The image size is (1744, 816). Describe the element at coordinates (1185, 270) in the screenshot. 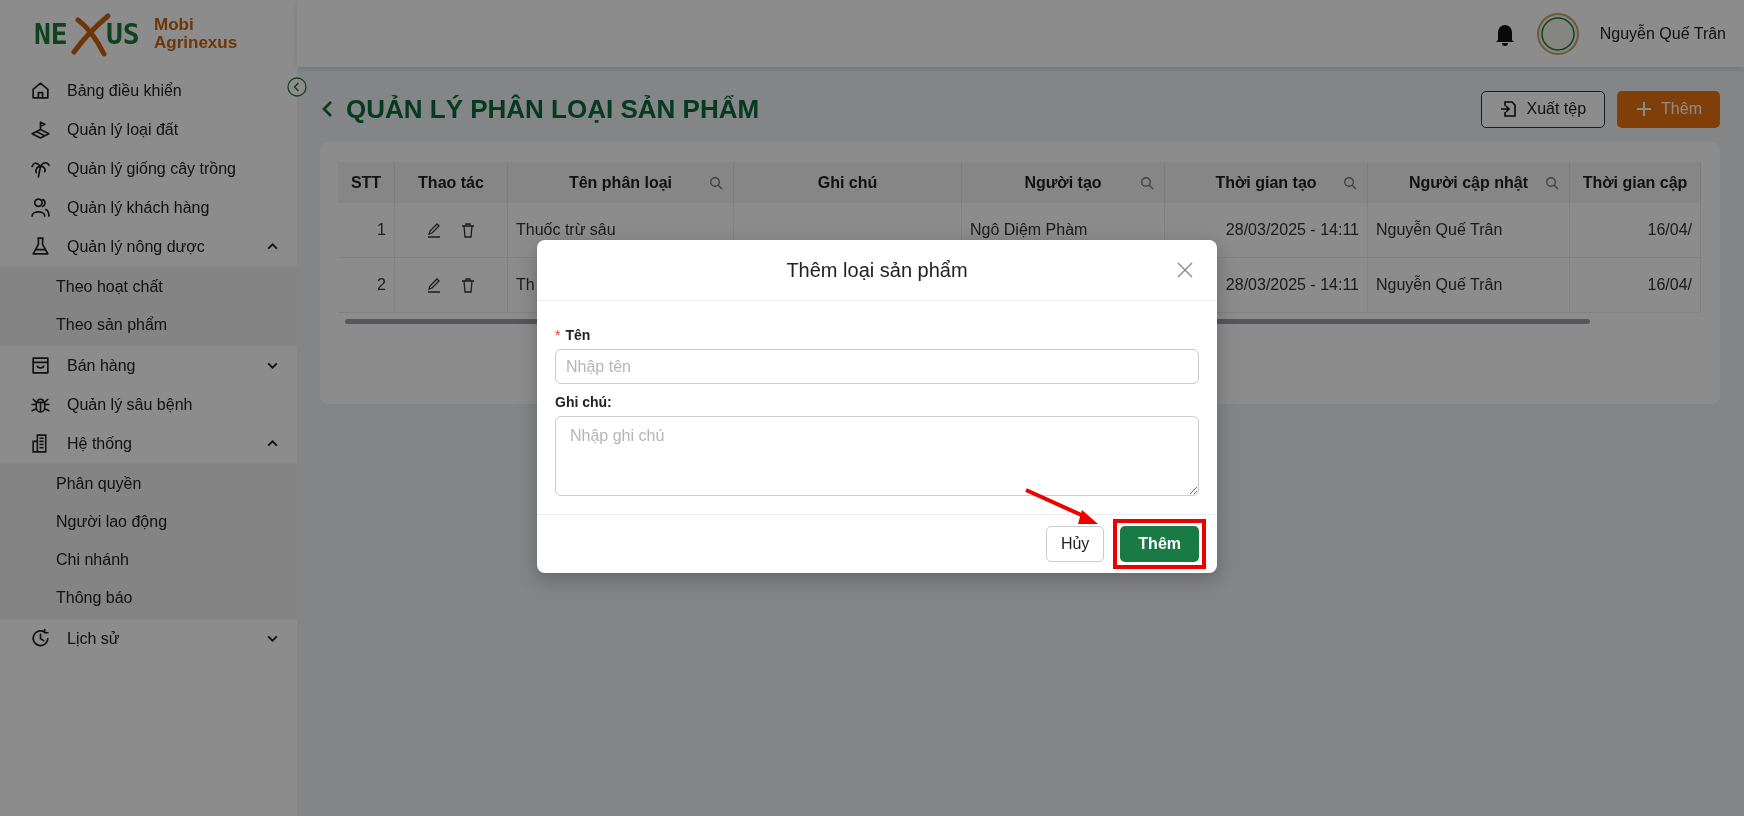

I see `close-icon` at that location.